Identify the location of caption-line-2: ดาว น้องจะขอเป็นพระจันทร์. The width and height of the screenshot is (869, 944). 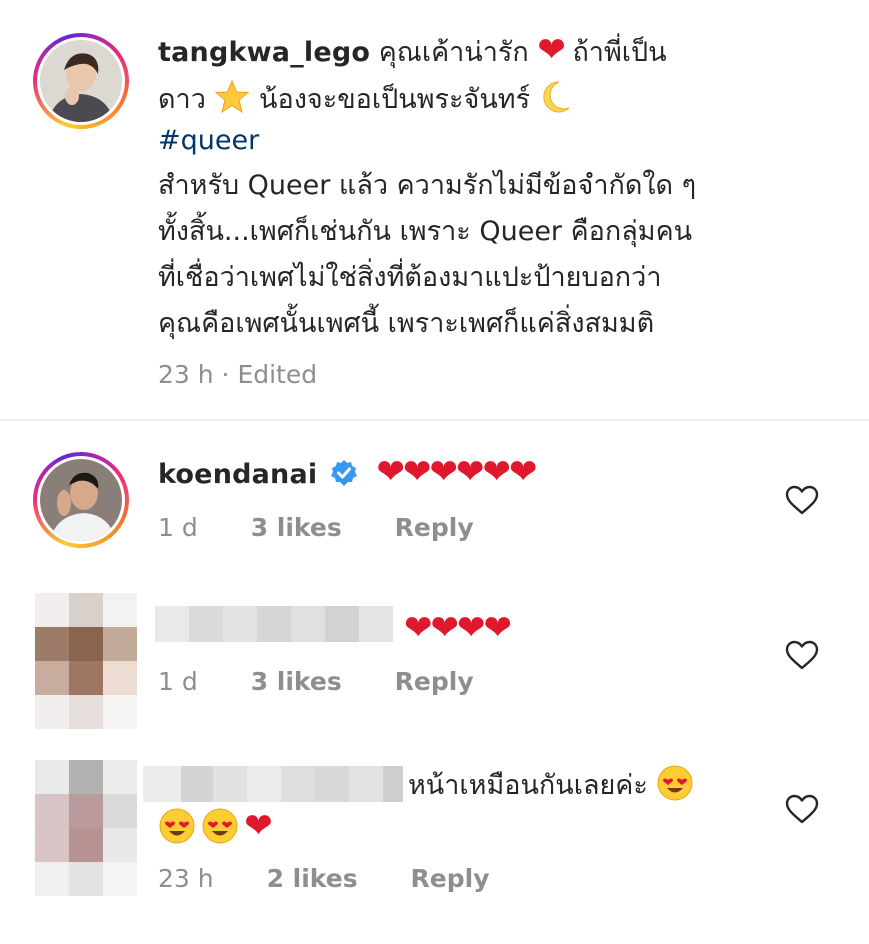
(364, 100).